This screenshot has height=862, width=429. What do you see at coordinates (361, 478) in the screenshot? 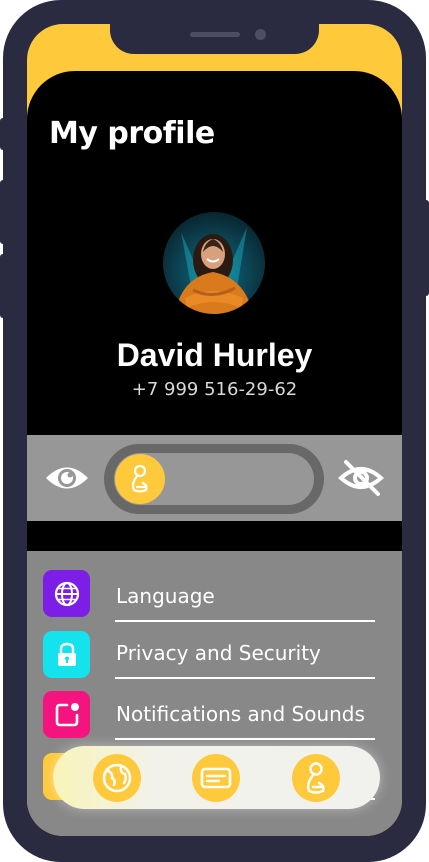
I see `eye-off-icon` at bounding box center [361, 478].